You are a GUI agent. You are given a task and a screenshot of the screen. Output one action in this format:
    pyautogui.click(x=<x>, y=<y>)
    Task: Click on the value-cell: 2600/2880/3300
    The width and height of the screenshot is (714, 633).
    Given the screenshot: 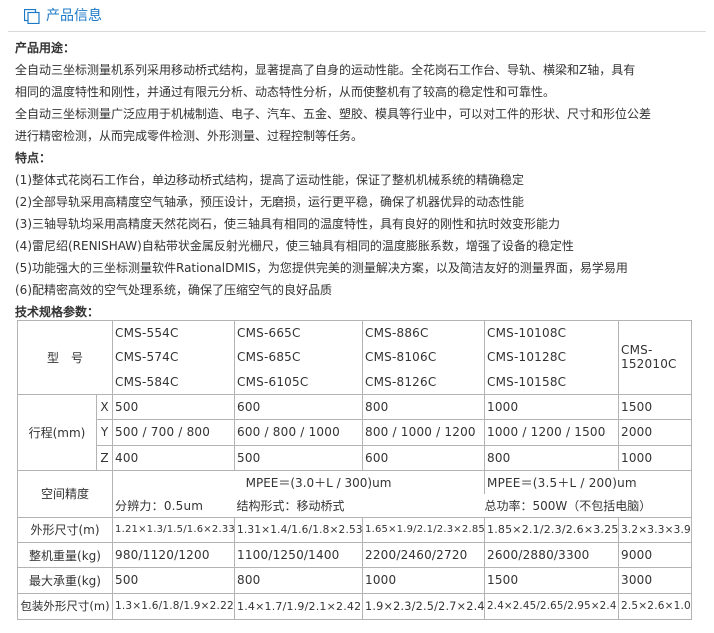 What is the action you would take?
    pyautogui.click(x=552, y=555)
    